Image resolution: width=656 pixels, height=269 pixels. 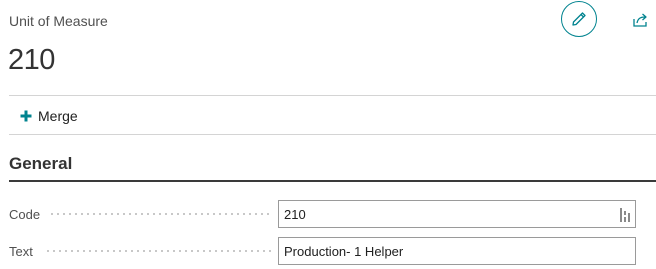 I want to click on section-title: General, so click(x=40, y=164).